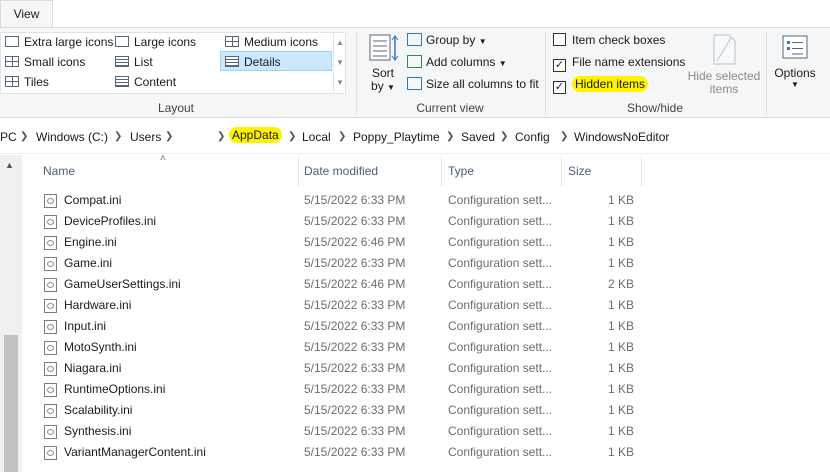 This screenshot has height=472, width=830. What do you see at coordinates (27, 82) in the screenshot?
I see `layout-tiles: Tiles` at bounding box center [27, 82].